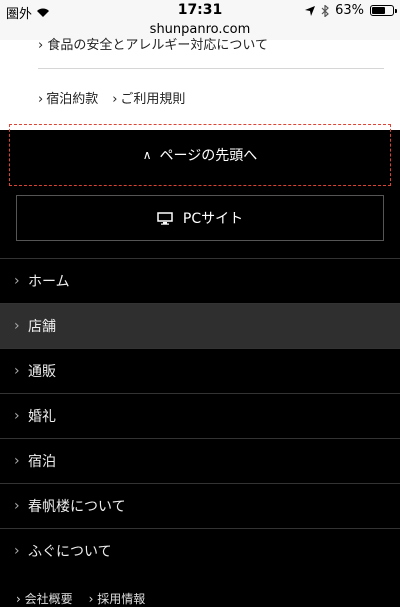 The width and height of the screenshot is (400, 607). Describe the element at coordinates (200, 280) in the screenshot. I see `menu-item-home: › ホーム` at that location.